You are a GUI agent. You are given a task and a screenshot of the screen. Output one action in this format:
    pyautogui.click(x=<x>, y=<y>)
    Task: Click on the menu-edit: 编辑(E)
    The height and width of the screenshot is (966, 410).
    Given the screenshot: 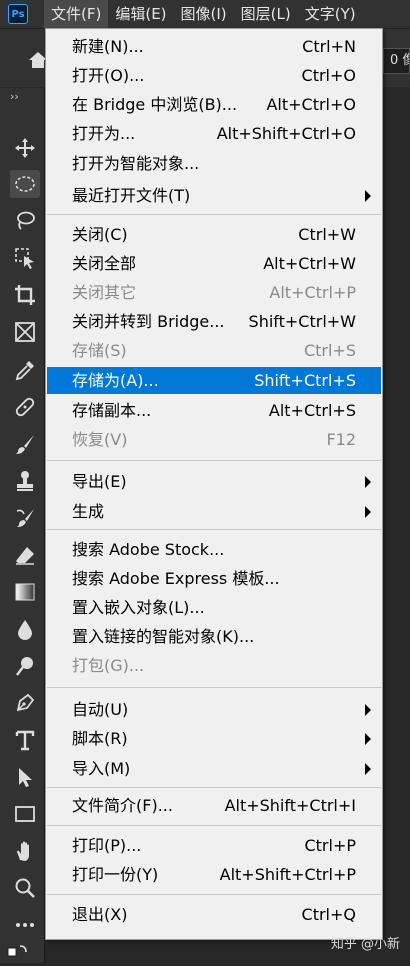 What is the action you would take?
    pyautogui.click(x=140, y=14)
    